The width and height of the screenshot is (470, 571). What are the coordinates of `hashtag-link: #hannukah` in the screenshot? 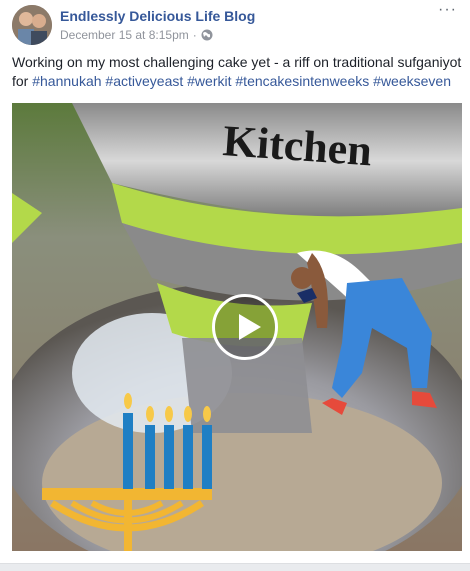 It's located at (66, 81).